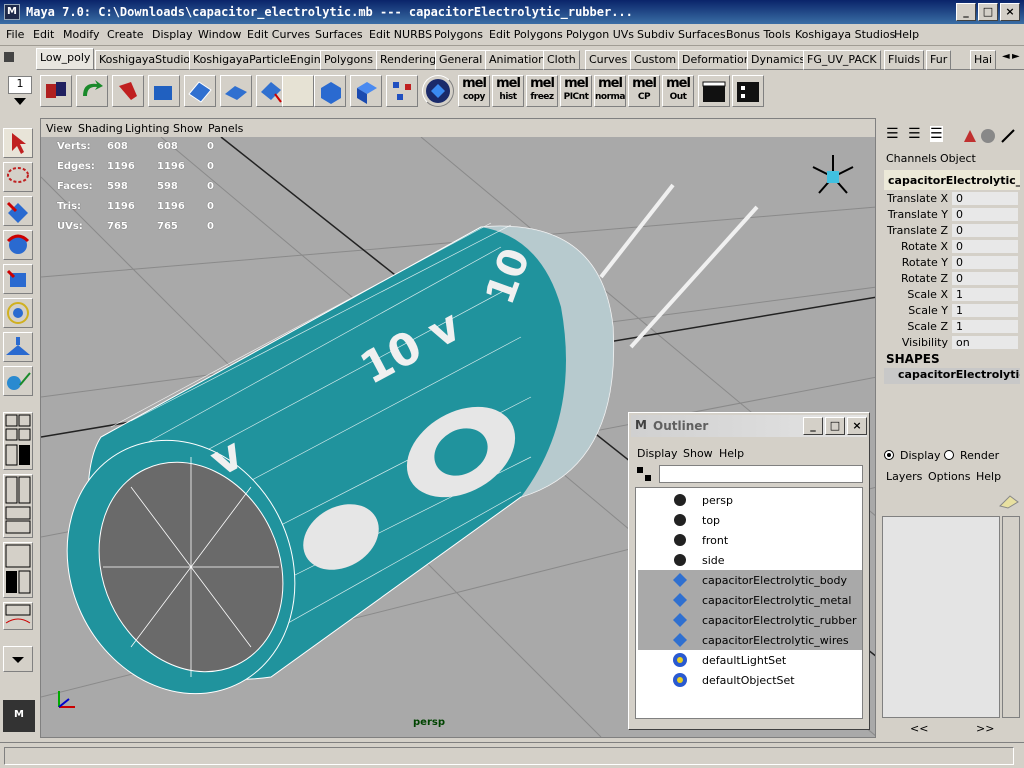 The width and height of the screenshot is (1024, 768). What do you see at coordinates (645, 474) in the screenshot?
I see `outliner-filter-icon` at bounding box center [645, 474].